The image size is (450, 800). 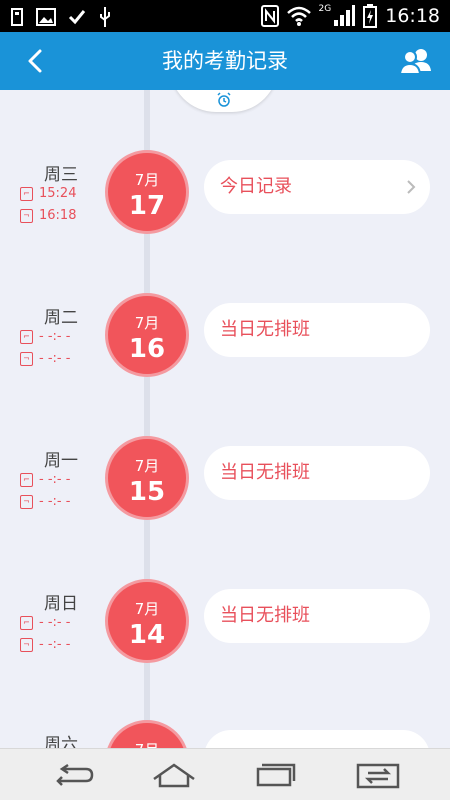 I want to click on status-left-icons, so click(x=61, y=17).